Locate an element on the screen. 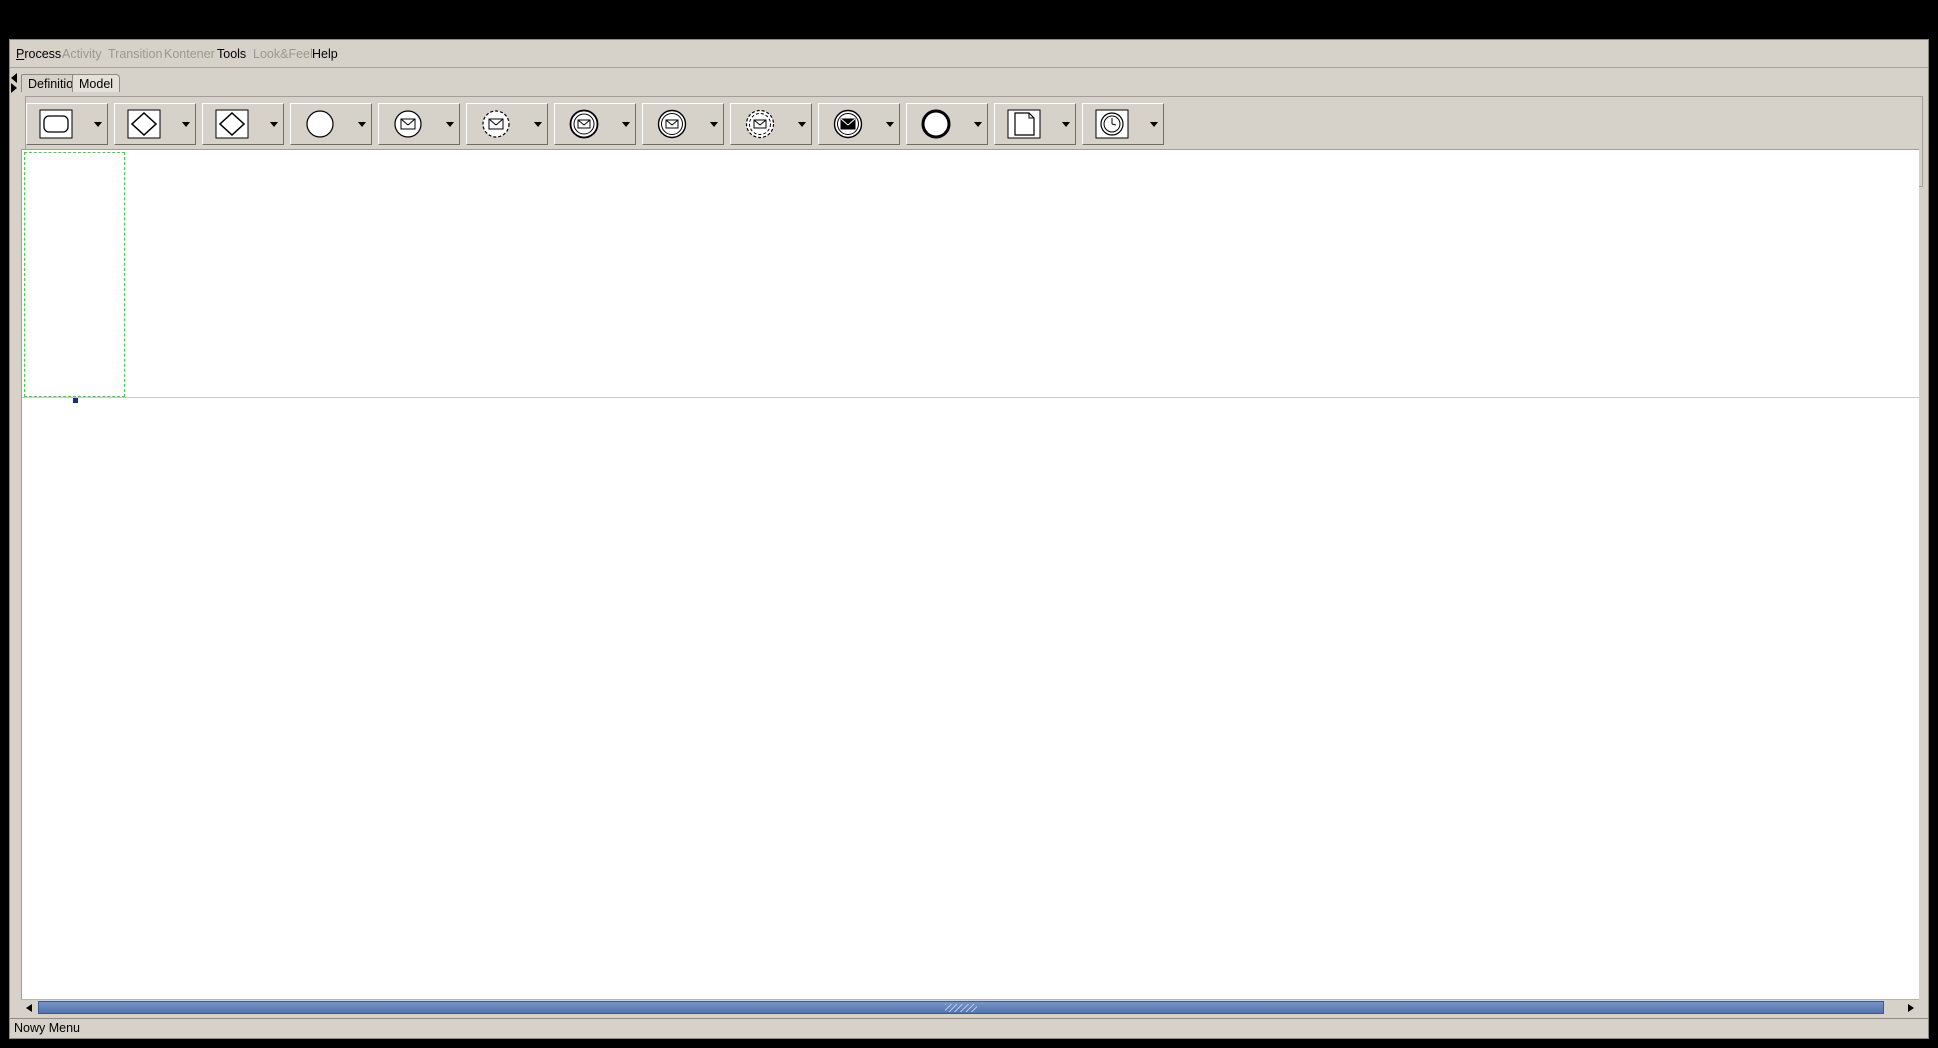 The image size is (1938, 1048). scroll-left-arrow-icon is located at coordinates (29, 1007).